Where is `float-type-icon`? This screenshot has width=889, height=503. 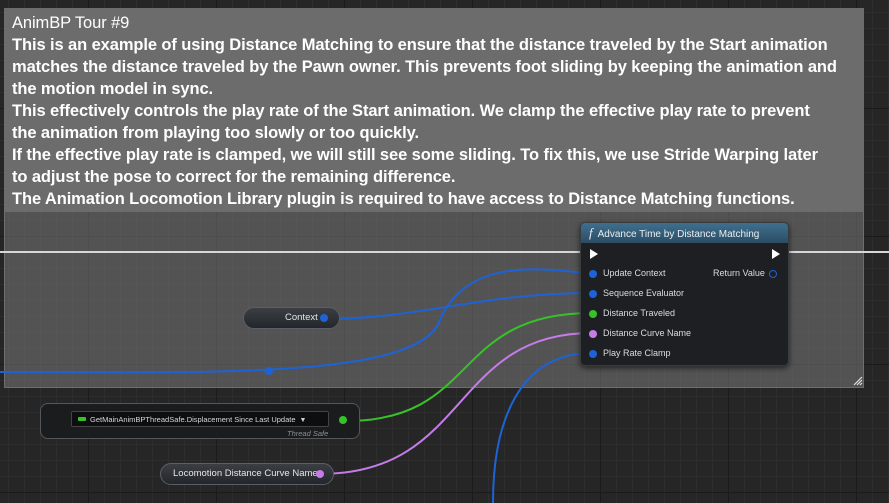
float-type-icon is located at coordinates (82, 419).